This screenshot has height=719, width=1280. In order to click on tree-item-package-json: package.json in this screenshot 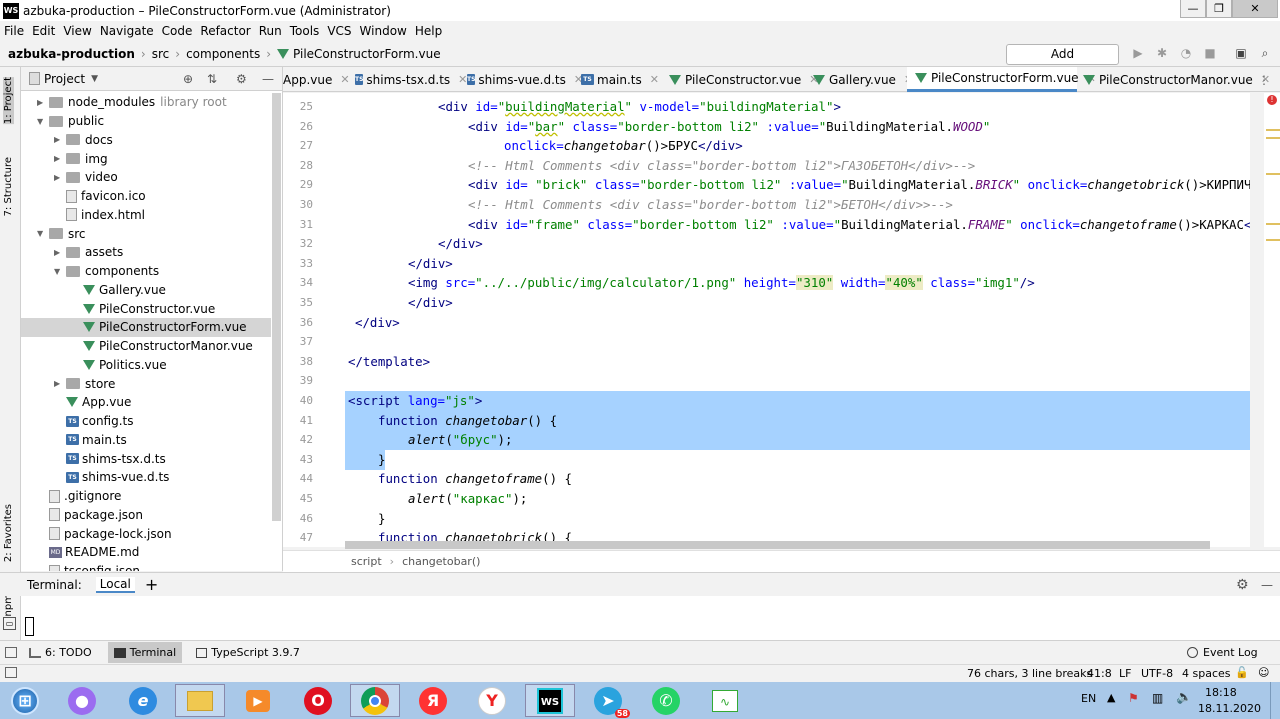, I will do `click(96, 515)`.